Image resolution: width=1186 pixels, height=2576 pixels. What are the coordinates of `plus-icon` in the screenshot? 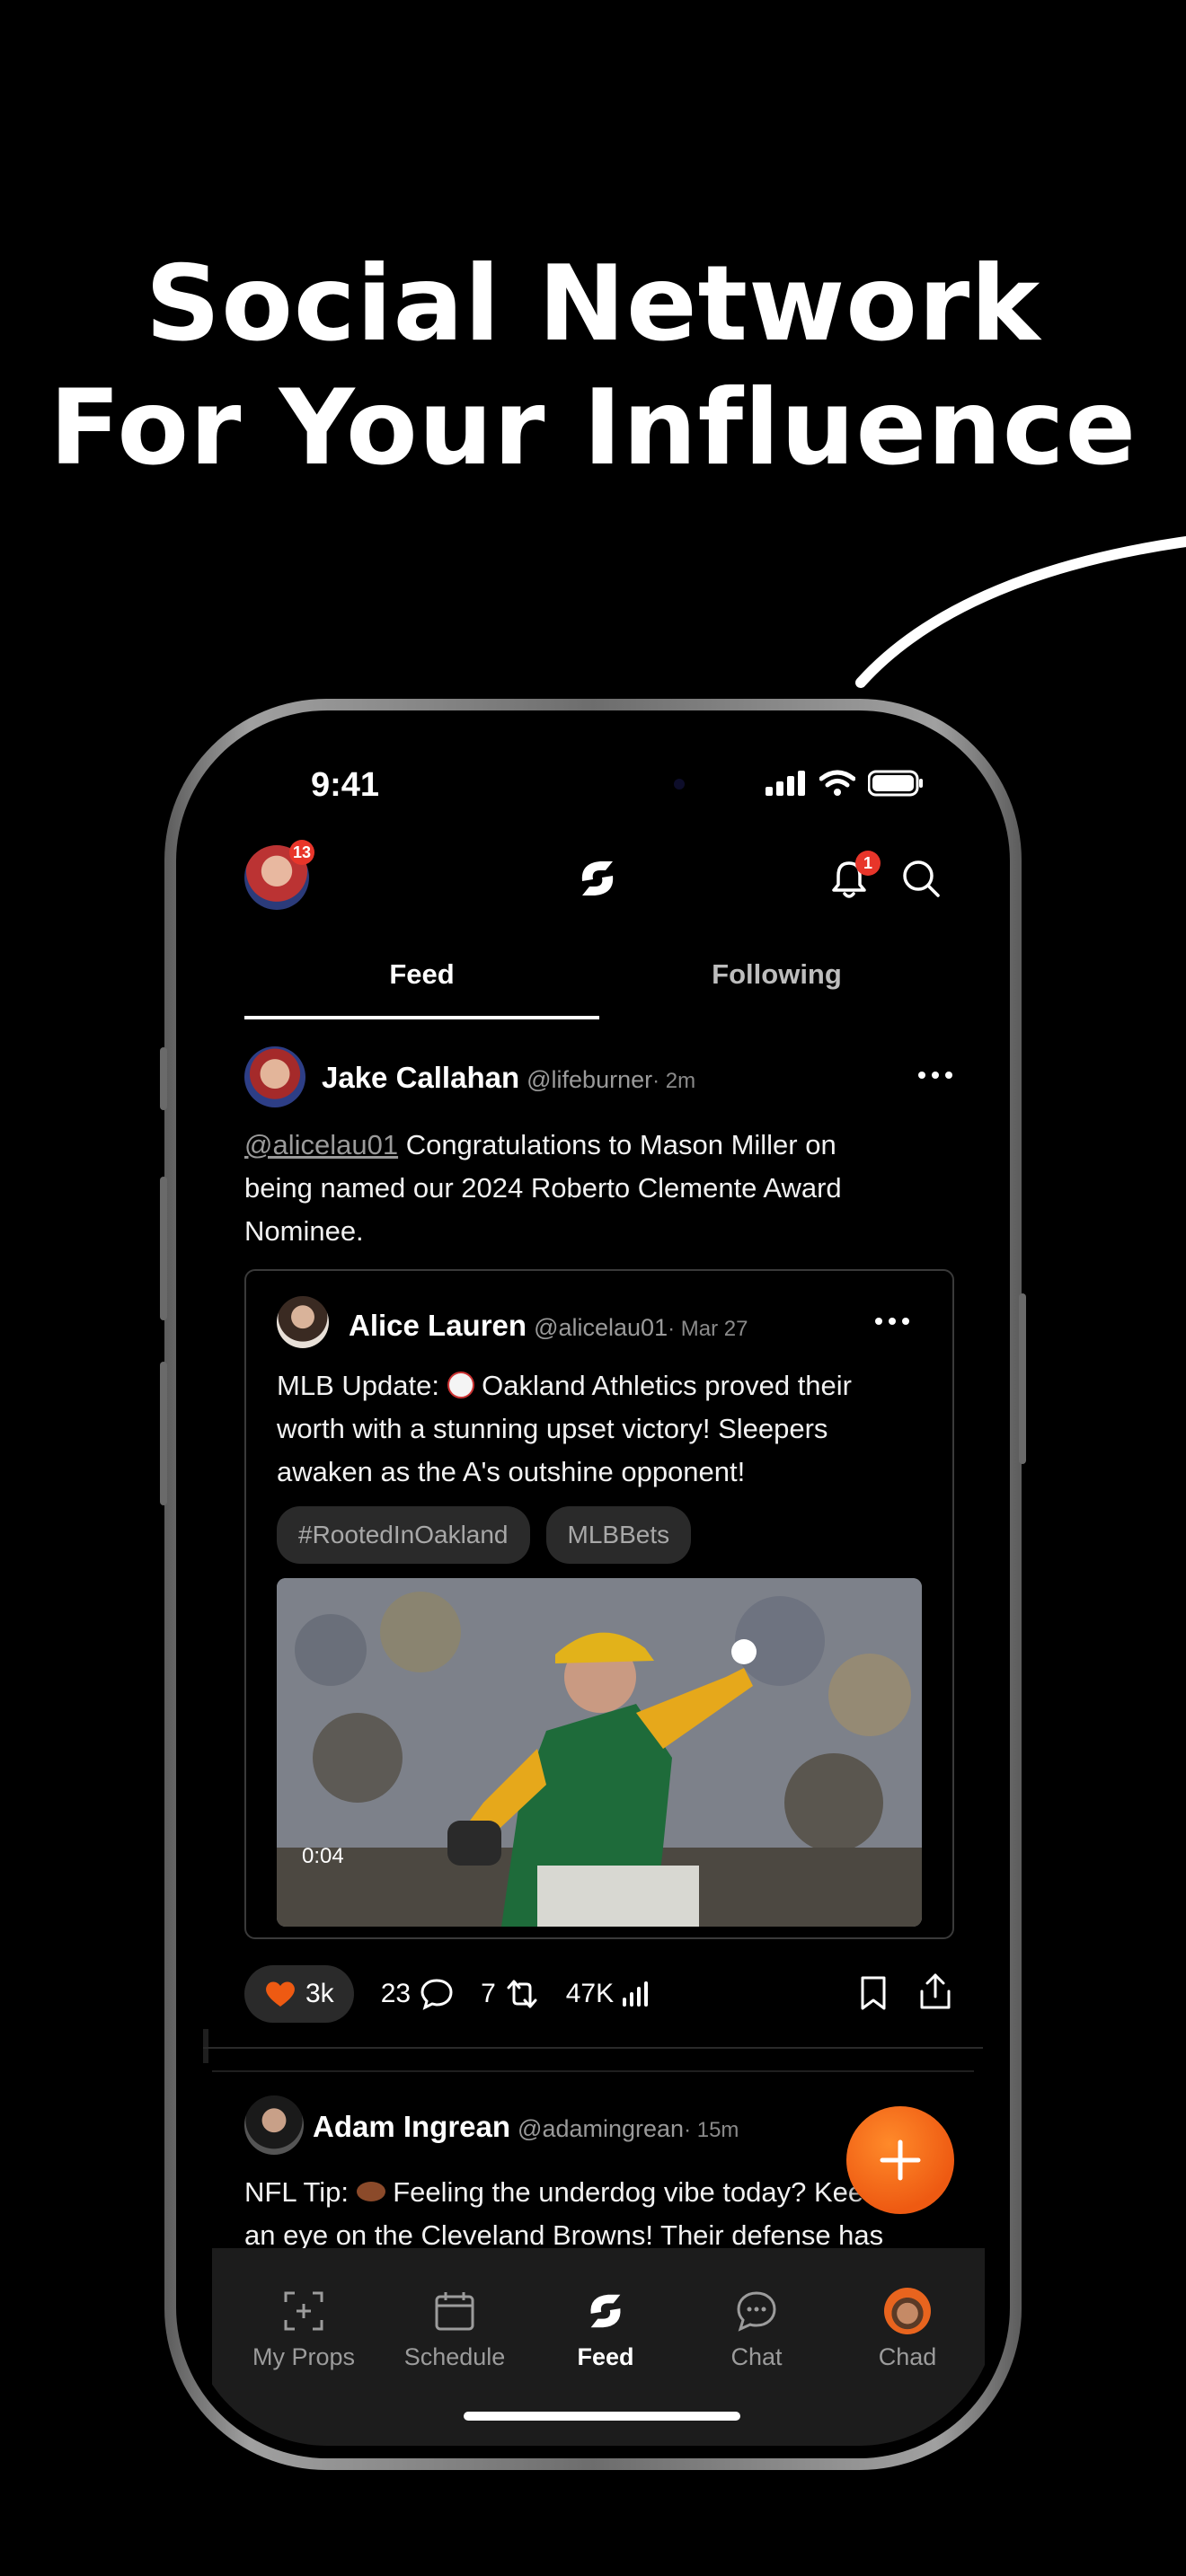 It's located at (900, 2160).